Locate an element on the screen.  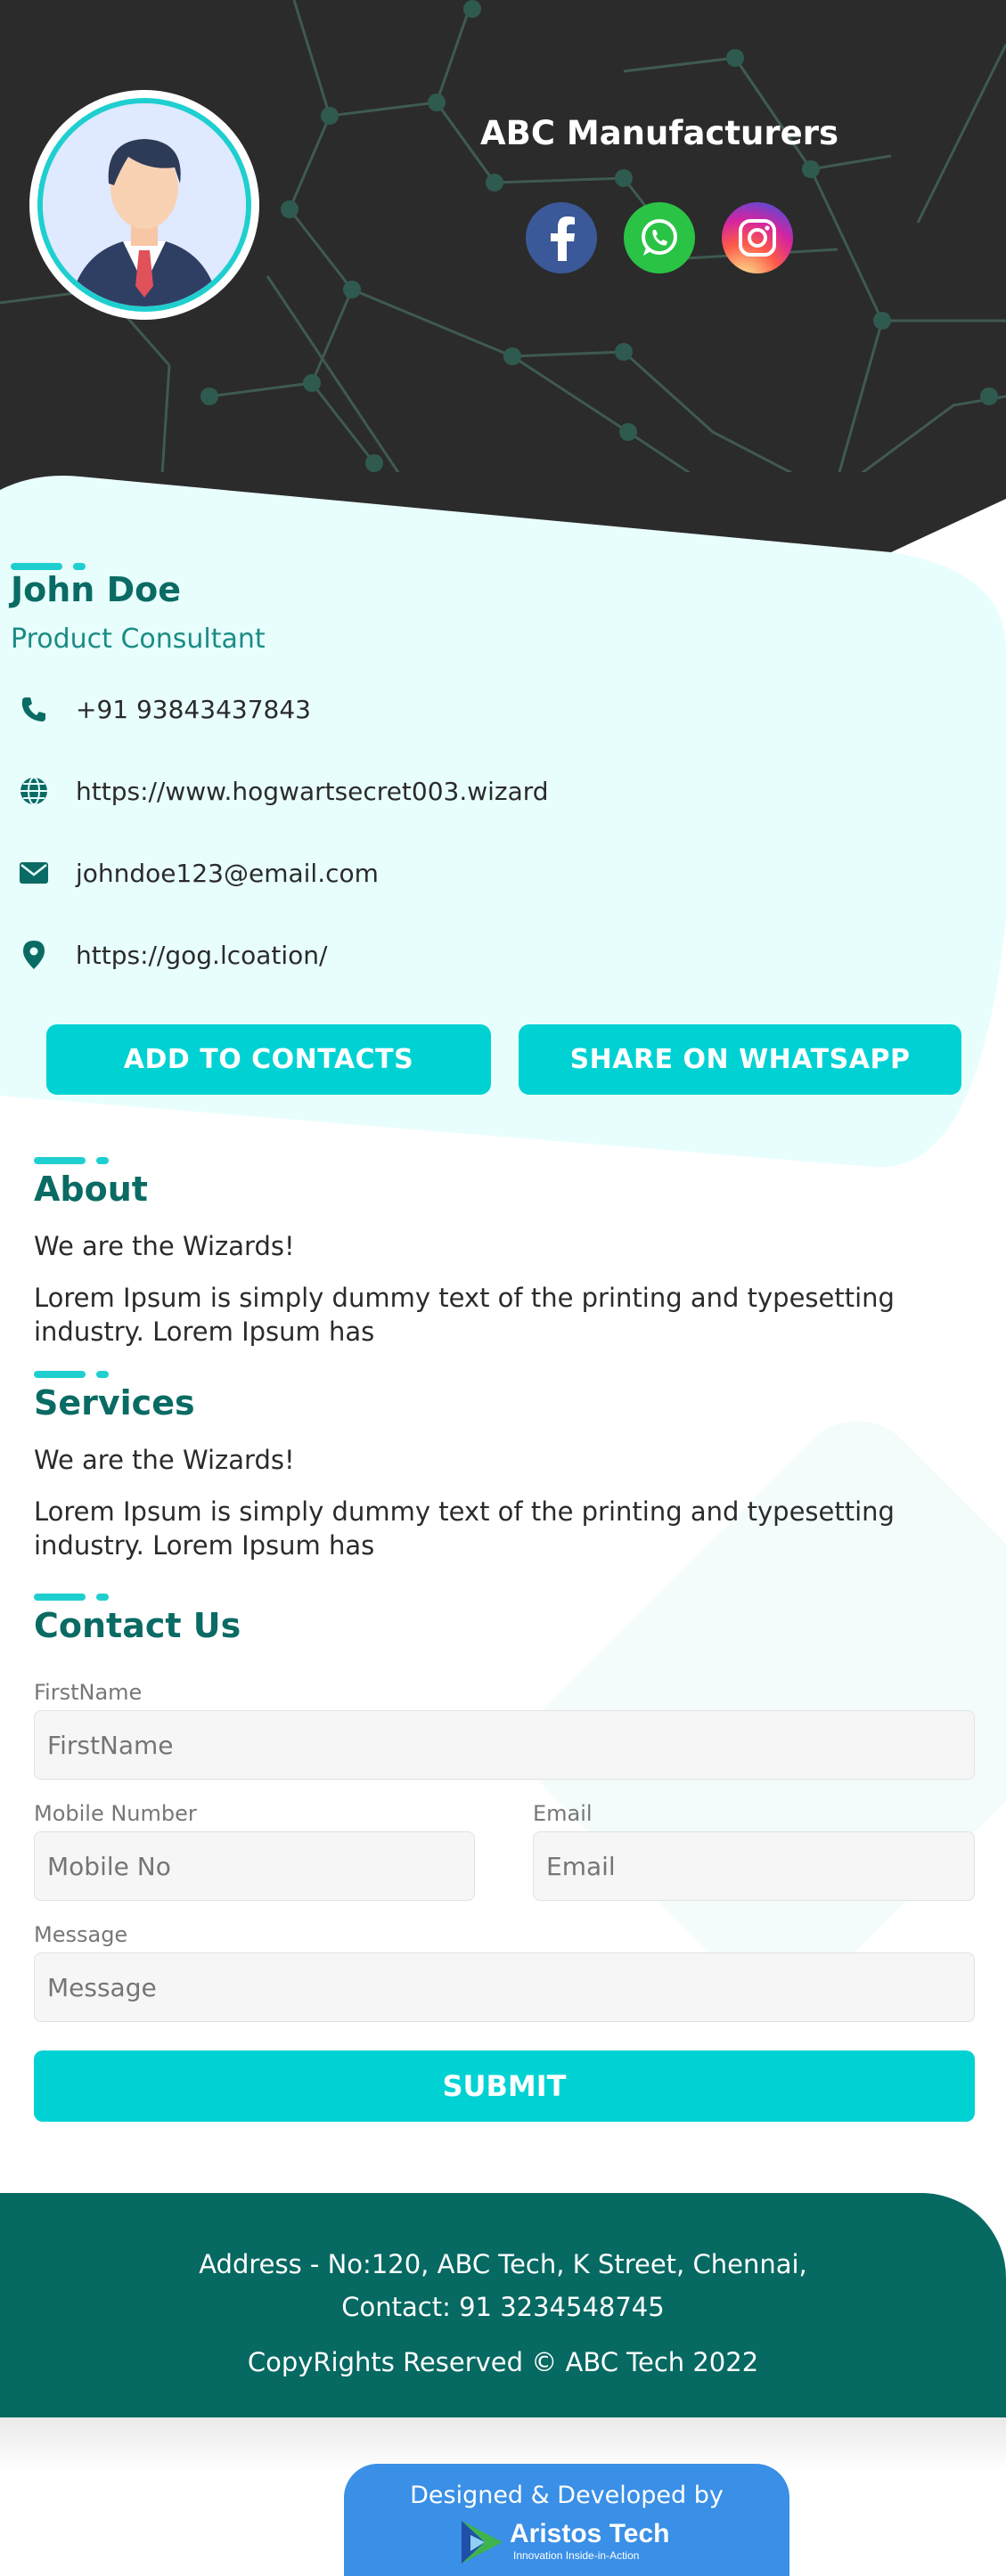
whatsapp-button is located at coordinates (660, 237).